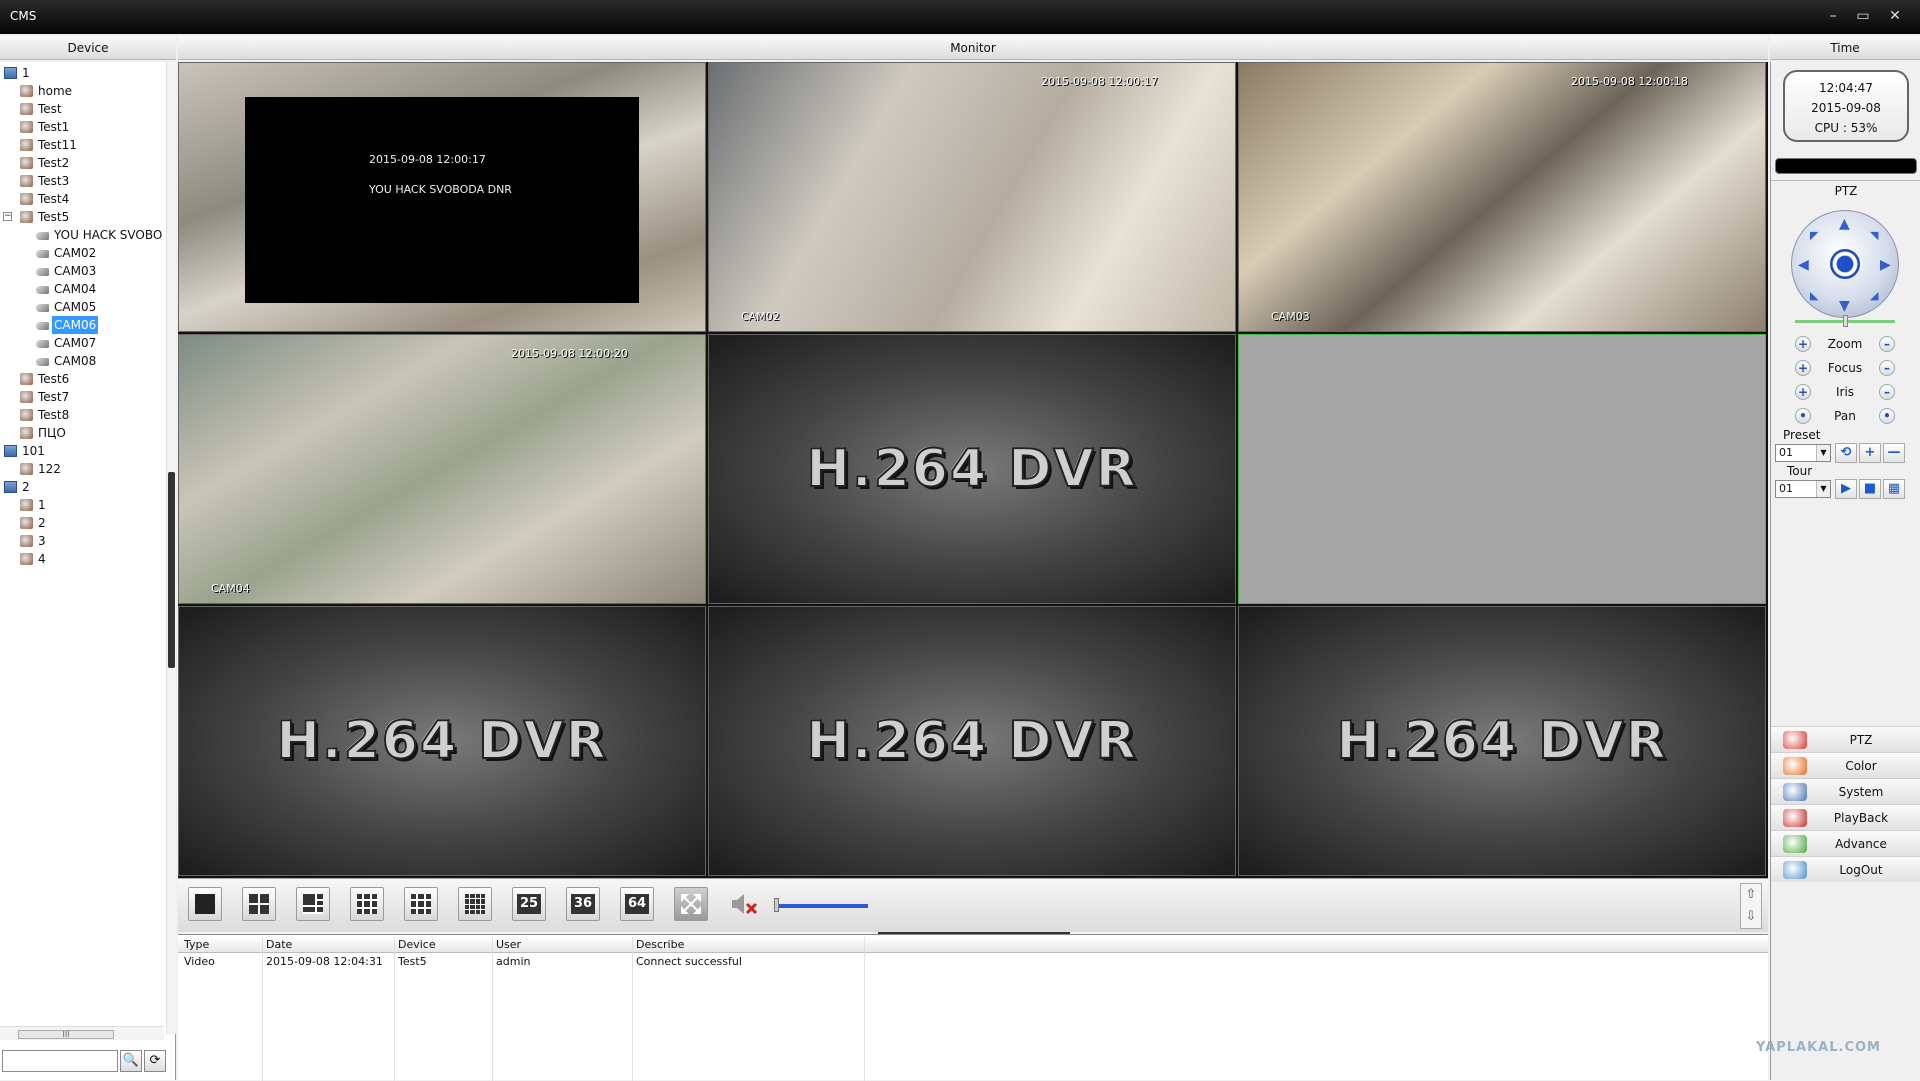 Image resolution: width=1920 pixels, height=1081 pixels. I want to click on log-col-describe: Describe, so click(658, 945).